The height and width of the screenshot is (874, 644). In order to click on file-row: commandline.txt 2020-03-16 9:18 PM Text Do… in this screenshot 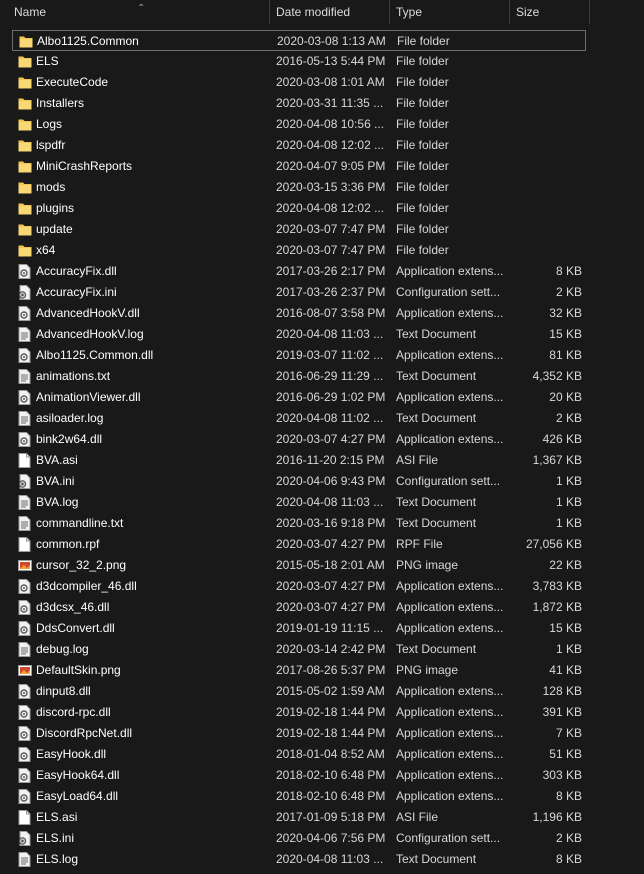, I will do `click(299, 523)`.